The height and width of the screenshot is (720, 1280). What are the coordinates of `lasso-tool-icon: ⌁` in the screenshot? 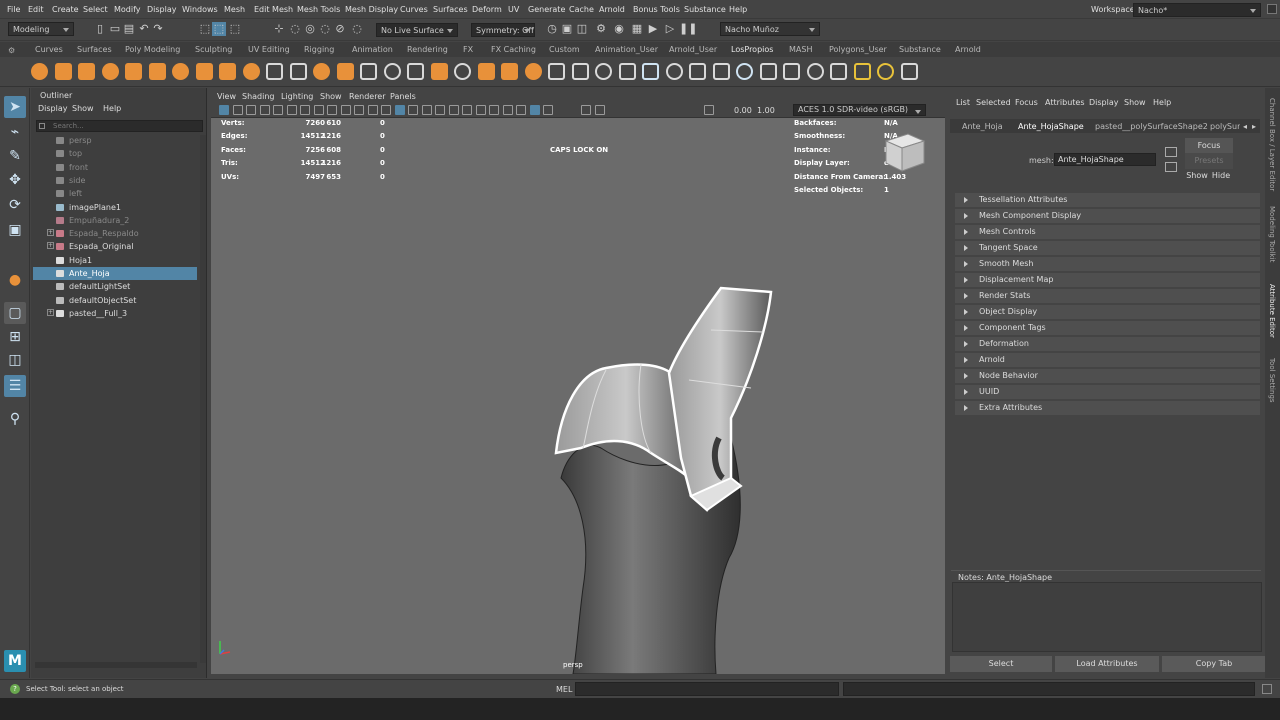 It's located at (15, 132).